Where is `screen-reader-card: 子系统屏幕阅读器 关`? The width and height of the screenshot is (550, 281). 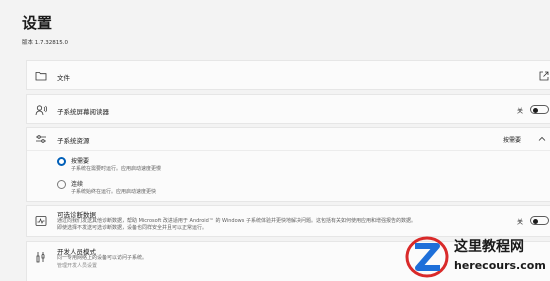
screen-reader-card: 子系统屏幕阅读器 关 is located at coordinates (288, 109).